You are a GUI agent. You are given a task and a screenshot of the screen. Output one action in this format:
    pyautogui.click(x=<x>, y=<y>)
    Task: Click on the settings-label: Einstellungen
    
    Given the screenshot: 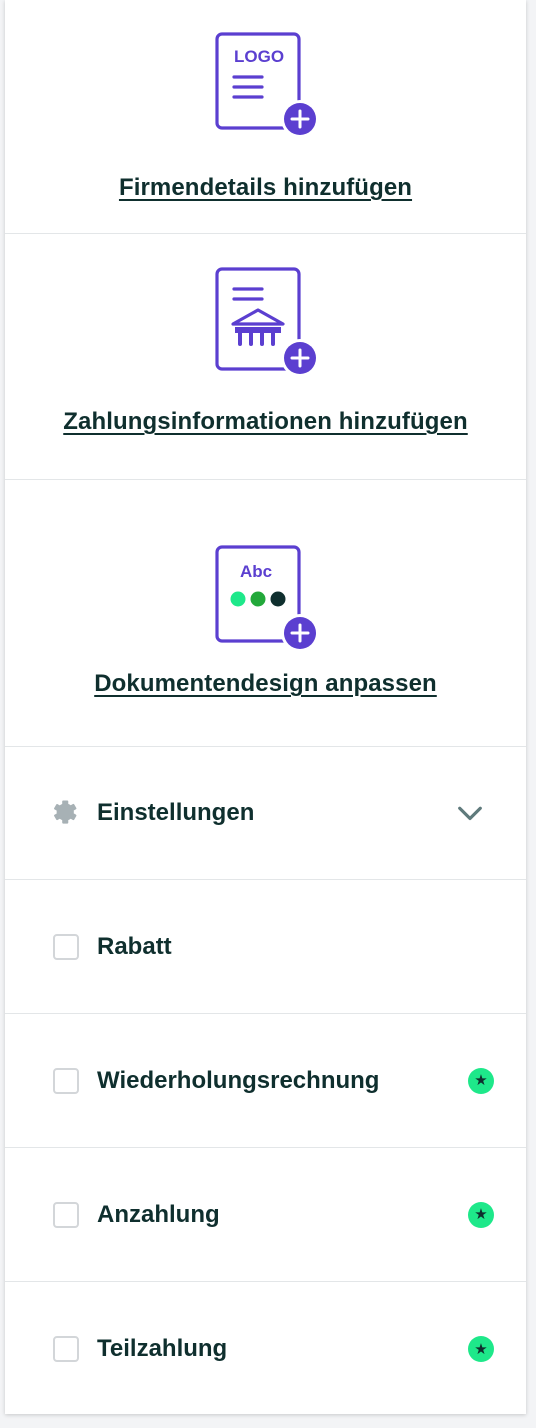 What is the action you would take?
    pyautogui.click(x=176, y=812)
    